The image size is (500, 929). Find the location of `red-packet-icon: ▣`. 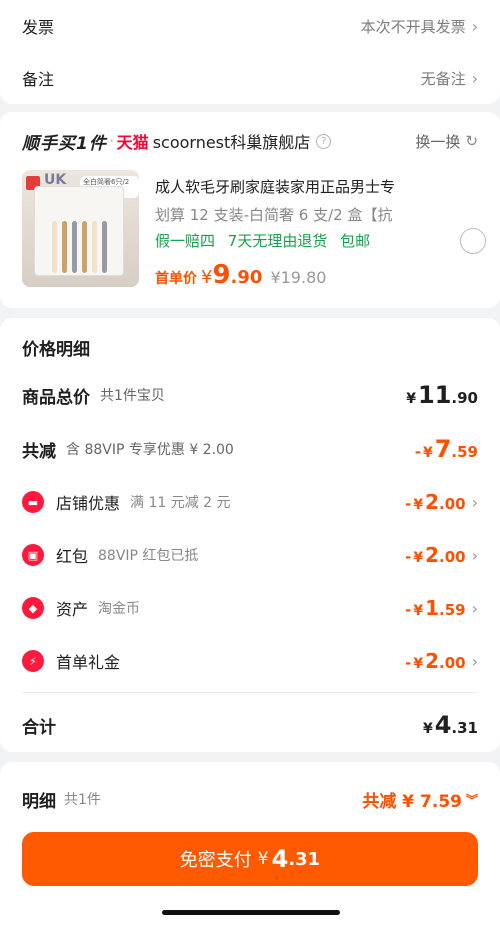

red-packet-icon: ▣ is located at coordinates (33, 555).